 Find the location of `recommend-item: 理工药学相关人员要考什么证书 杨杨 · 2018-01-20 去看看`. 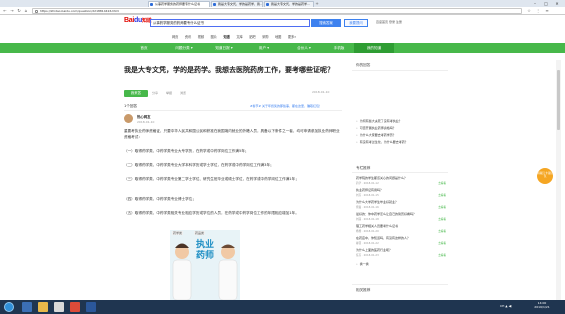

recommend-item: 理工药学相关人员要考什么证书 杨杨 · 2018-01-20 去看看 is located at coordinates (401, 228).